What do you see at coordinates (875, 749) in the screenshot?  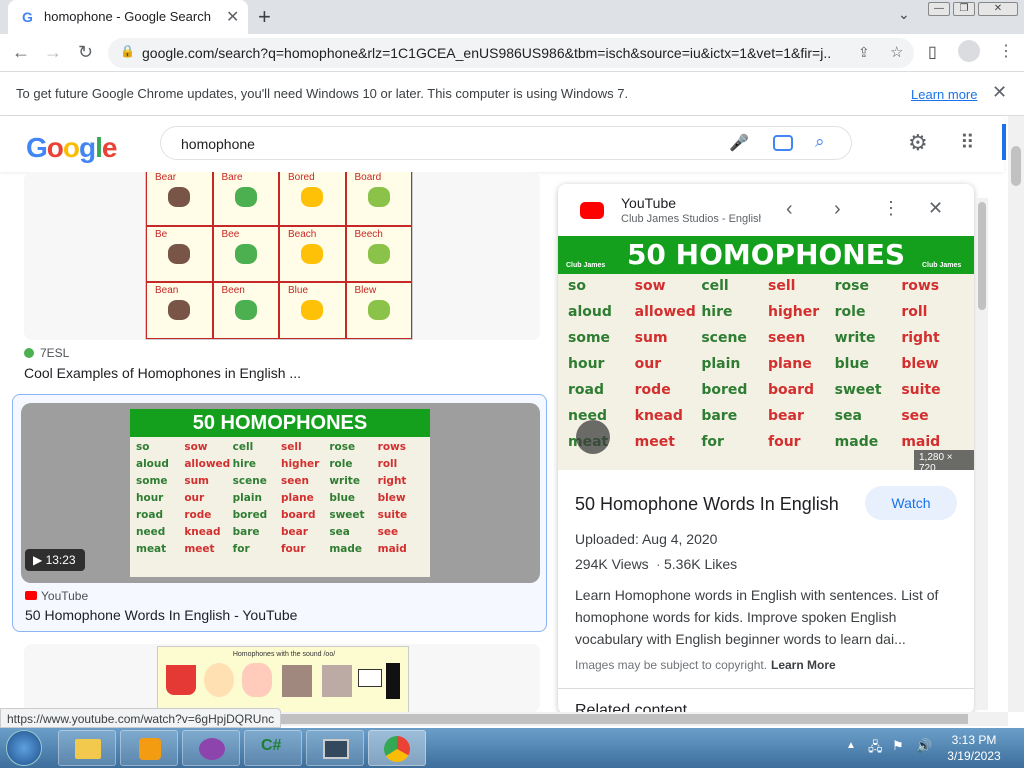 I see `tray-network-icon: 🖧` at bounding box center [875, 749].